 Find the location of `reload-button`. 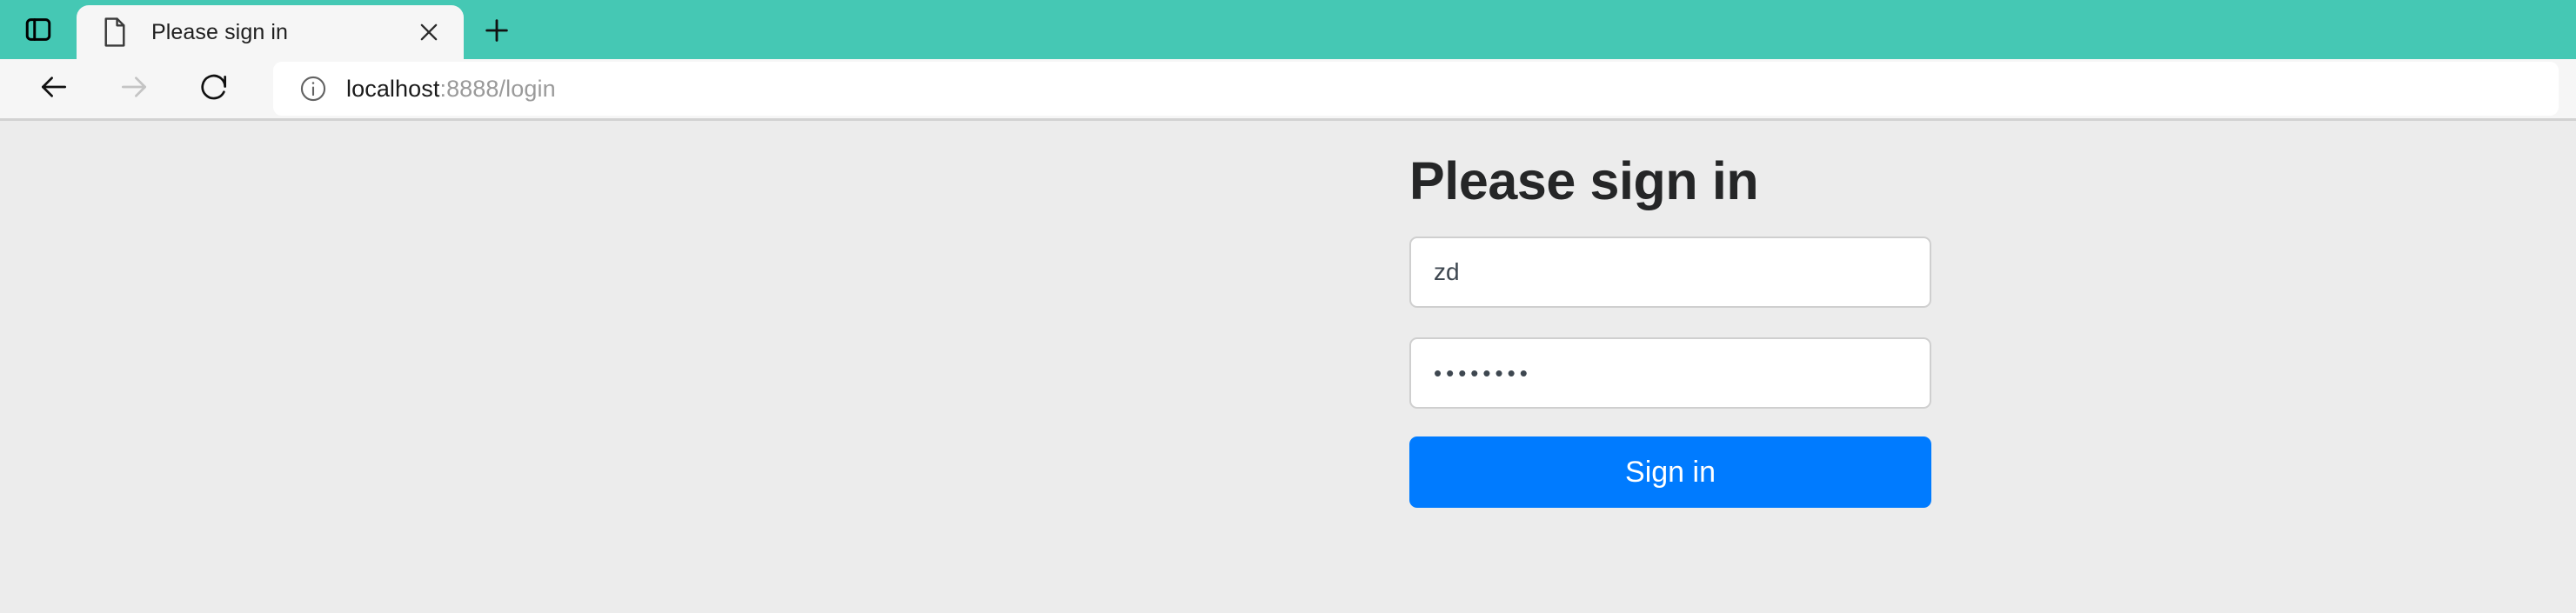

reload-button is located at coordinates (214, 88).